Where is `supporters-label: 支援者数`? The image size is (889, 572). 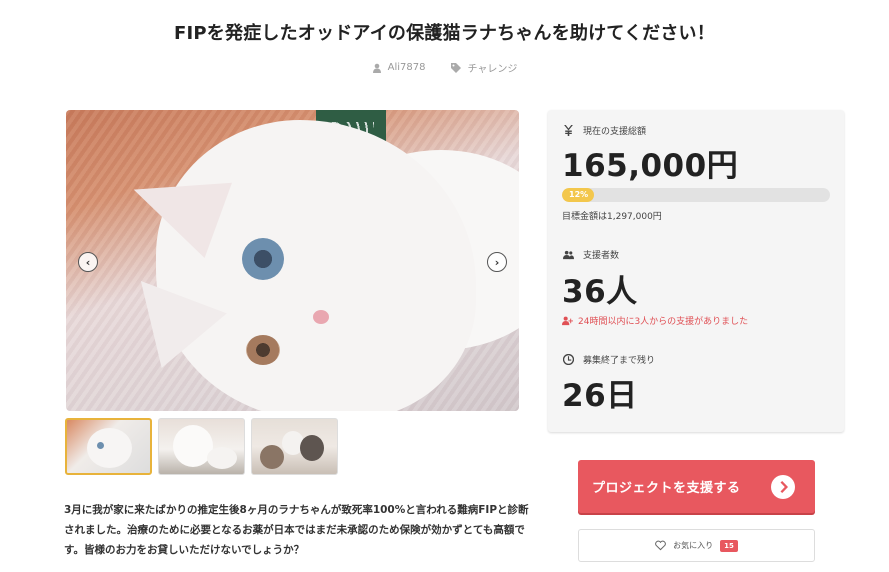 supporters-label: 支援者数 is located at coordinates (591, 254).